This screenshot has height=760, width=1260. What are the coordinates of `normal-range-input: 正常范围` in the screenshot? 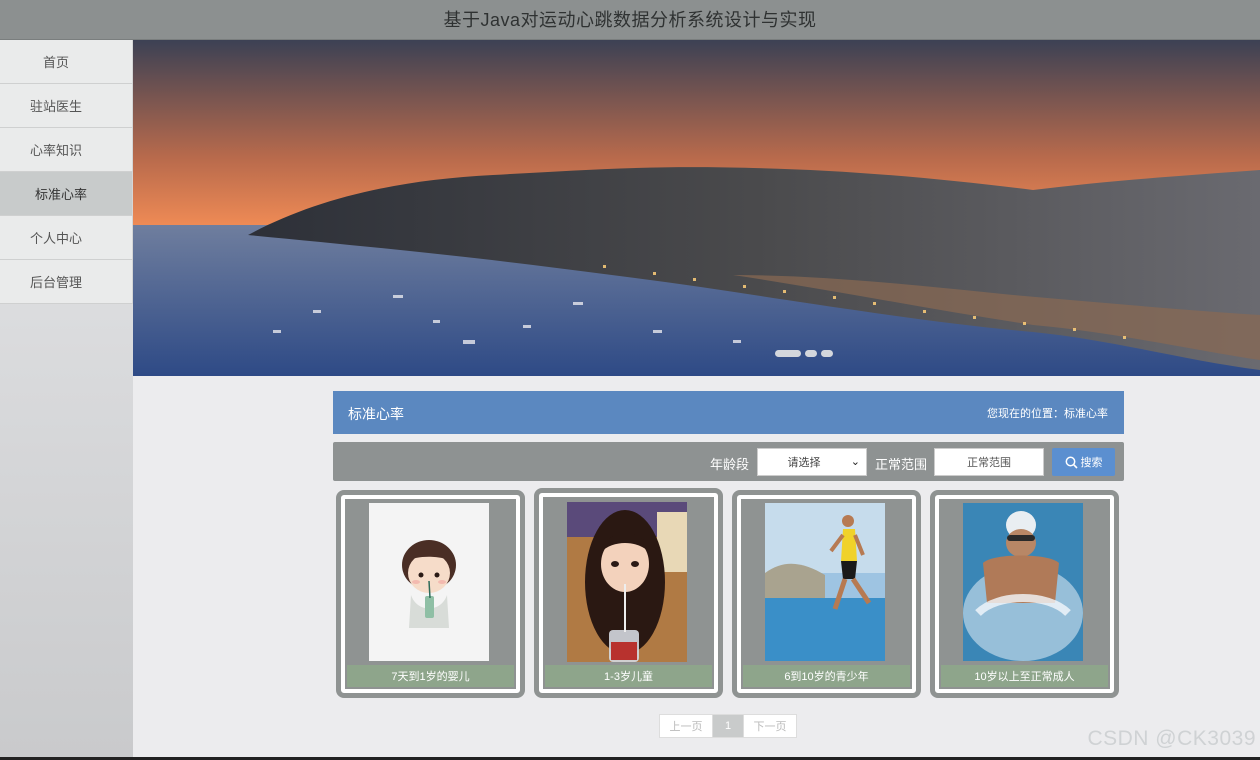 It's located at (989, 462).